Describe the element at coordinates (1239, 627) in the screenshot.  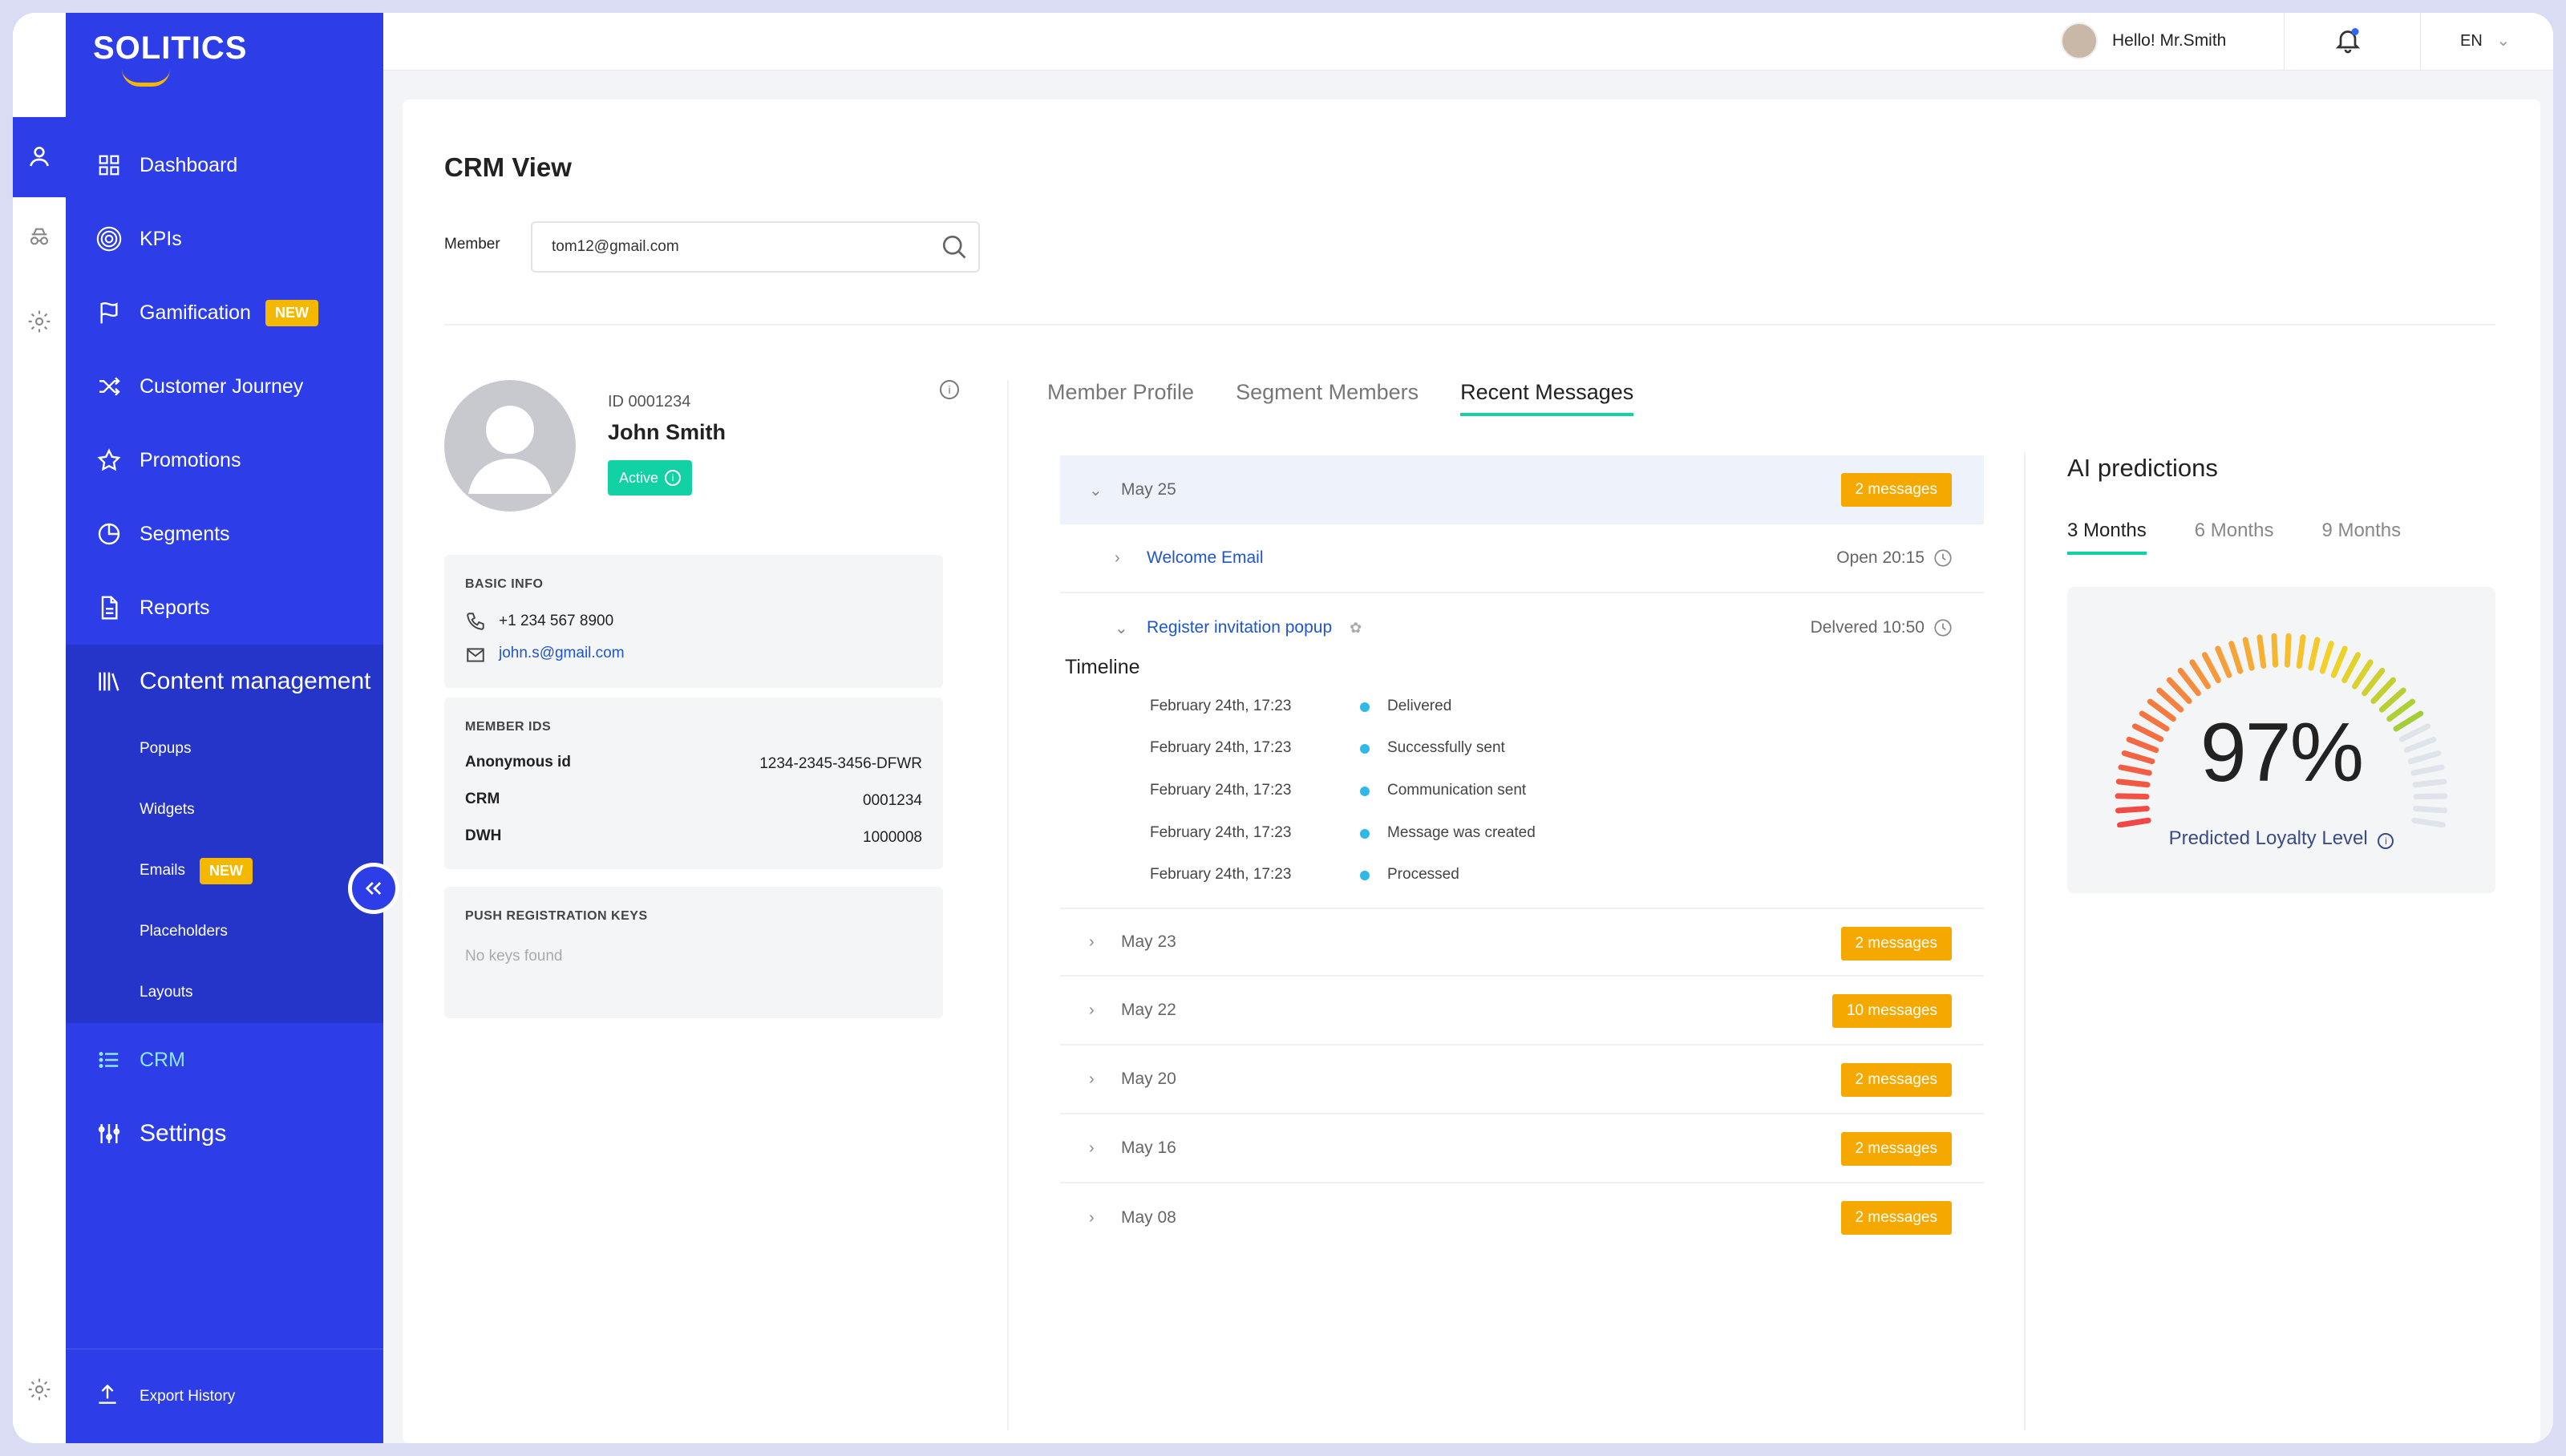
I see `message-name: Register invitation popup` at that location.